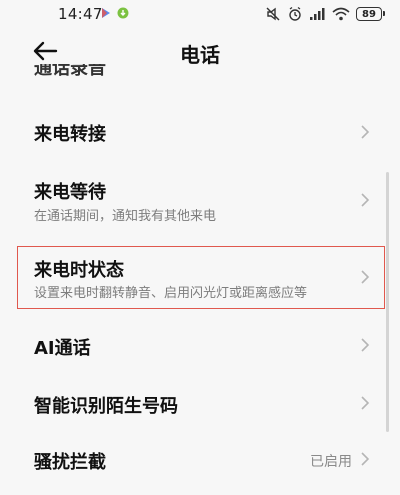 The image size is (400, 495). What do you see at coordinates (79, 270) in the screenshot?
I see `list-item-title: 来电时状态` at bounding box center [79, 270].